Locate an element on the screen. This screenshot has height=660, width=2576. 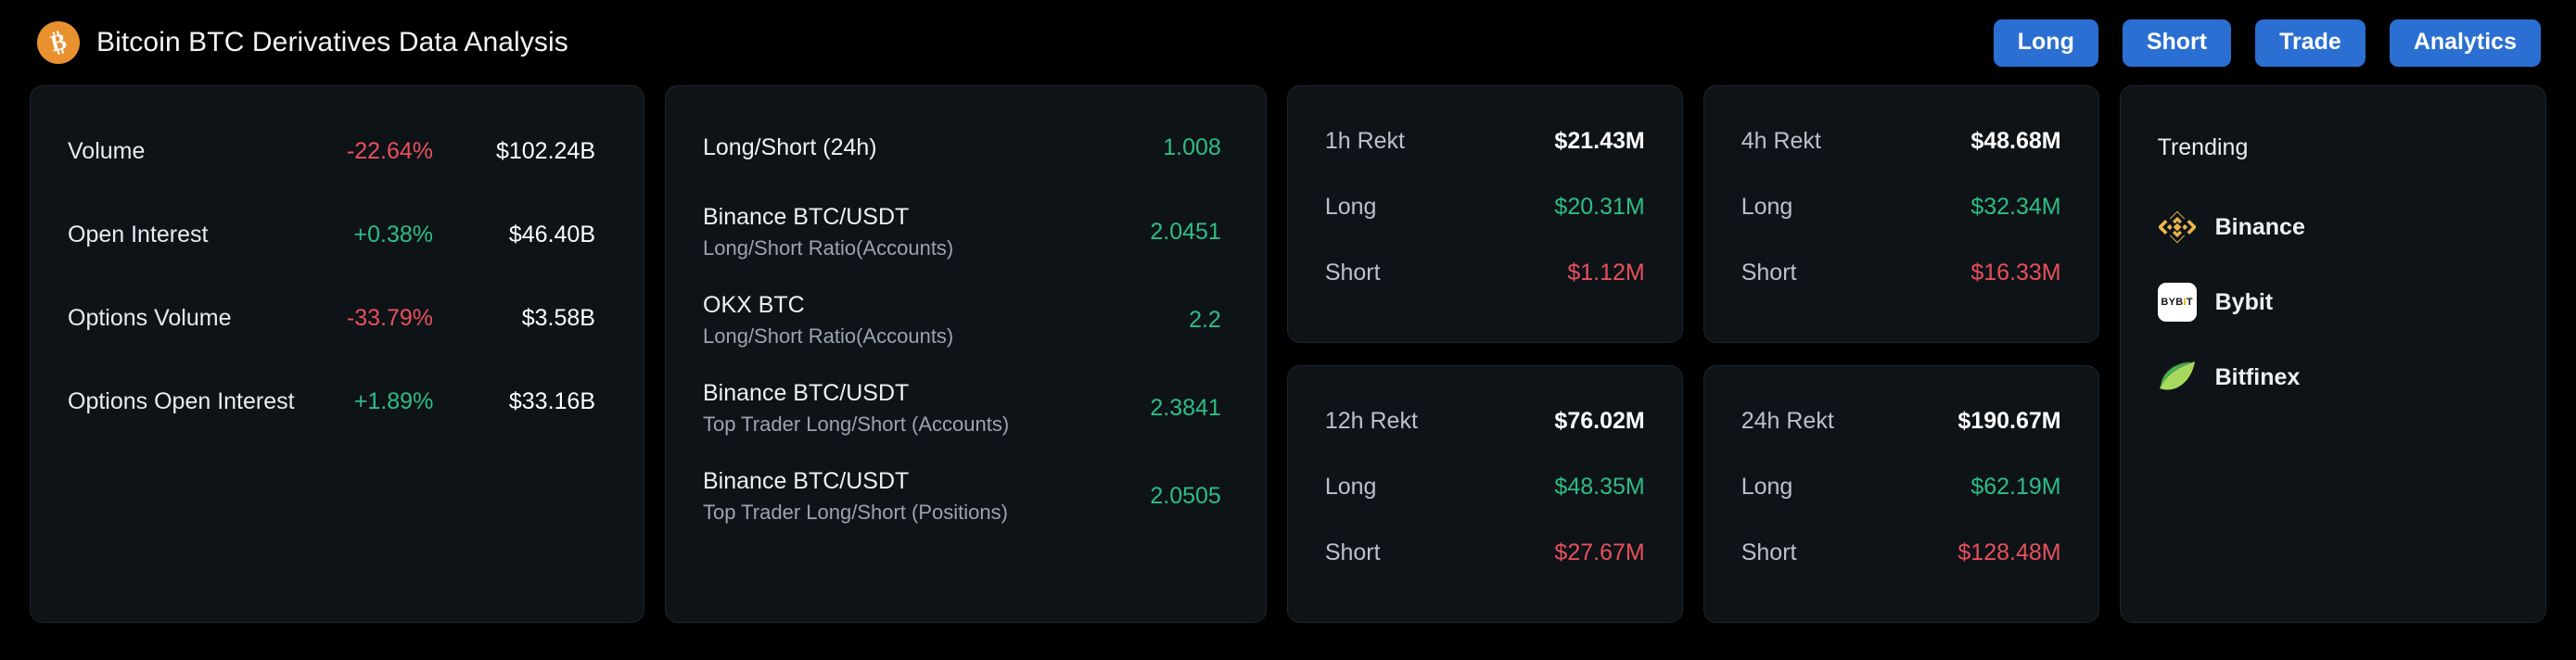
ratio-subtitle: Top Trader Long/Short (Positions) is located at coordinates (856, 512).